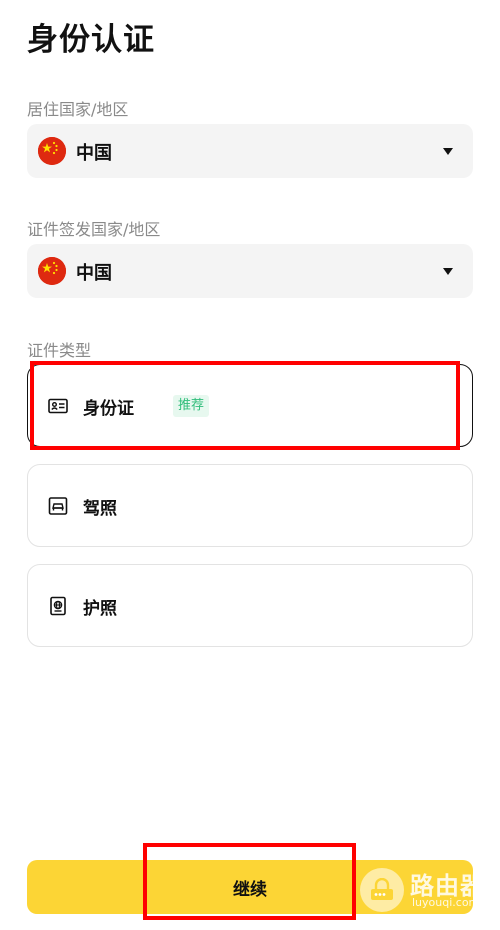 This screenshot has height=930, width=500. Describe the element at coordinates (250, 271) in the screenshot. I see `issuing-country-select: 中国` at that location.